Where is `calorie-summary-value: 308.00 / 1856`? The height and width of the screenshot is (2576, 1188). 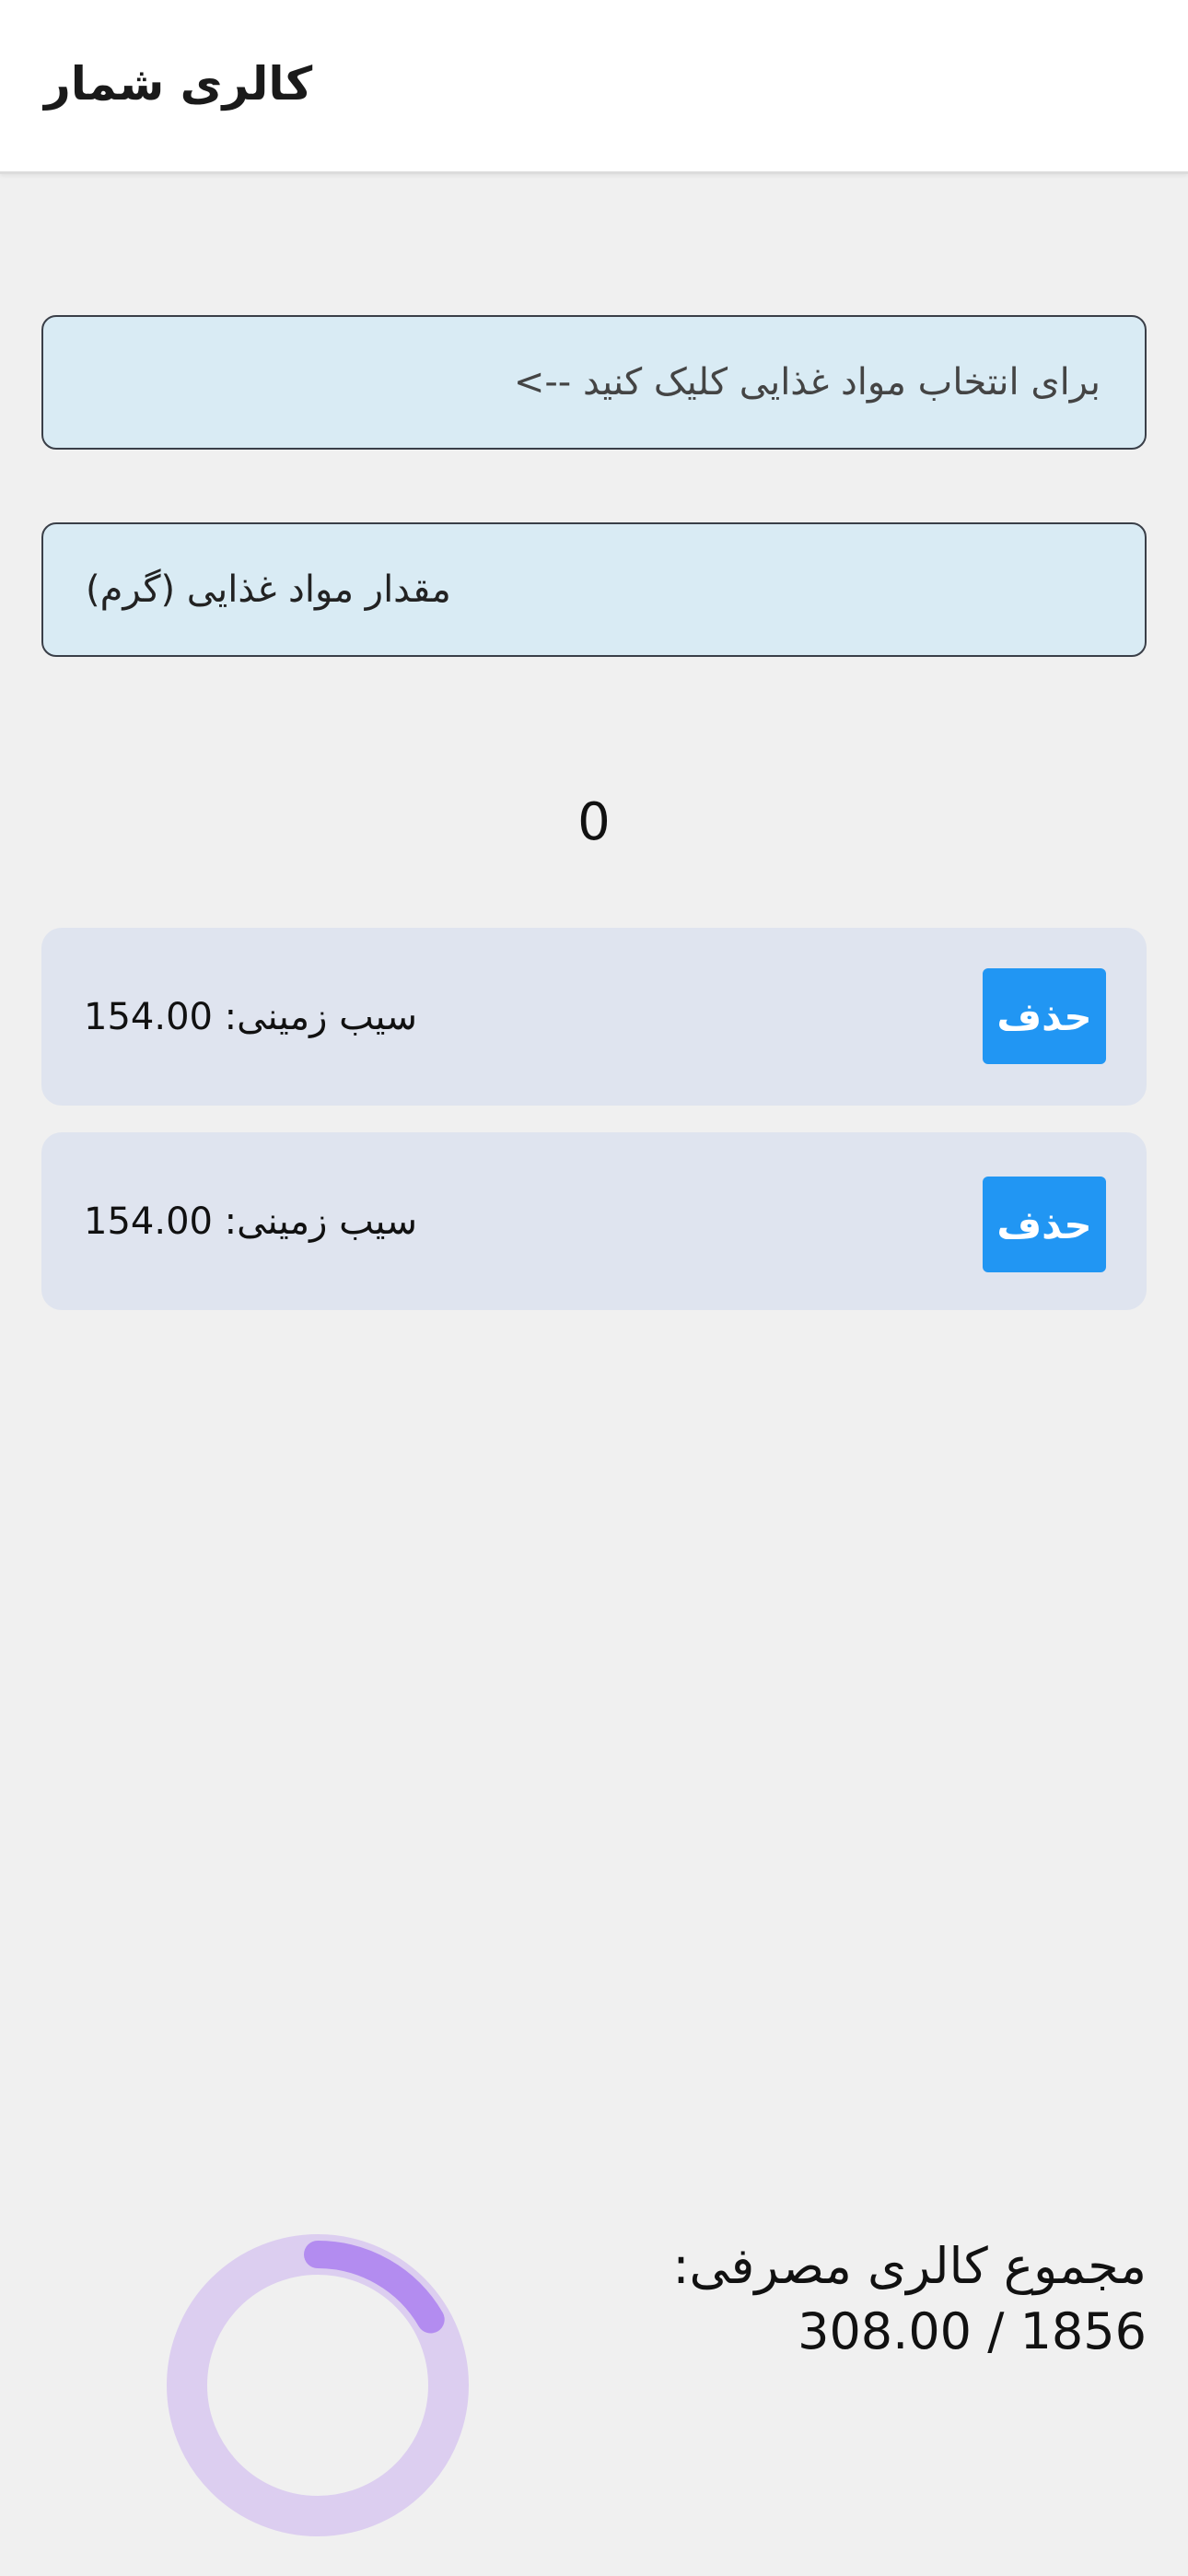 calorie-summary-value: 308.00 / 1856 is located at coordinates (973, 2331).